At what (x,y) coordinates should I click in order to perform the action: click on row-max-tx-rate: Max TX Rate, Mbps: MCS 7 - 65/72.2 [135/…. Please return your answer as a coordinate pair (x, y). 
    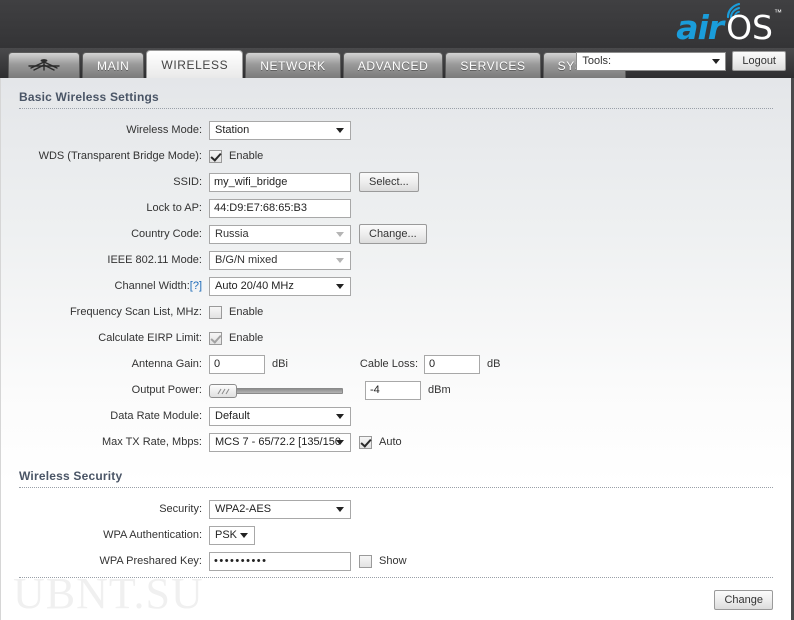
    Looking at the image, I should click on (396, 442).